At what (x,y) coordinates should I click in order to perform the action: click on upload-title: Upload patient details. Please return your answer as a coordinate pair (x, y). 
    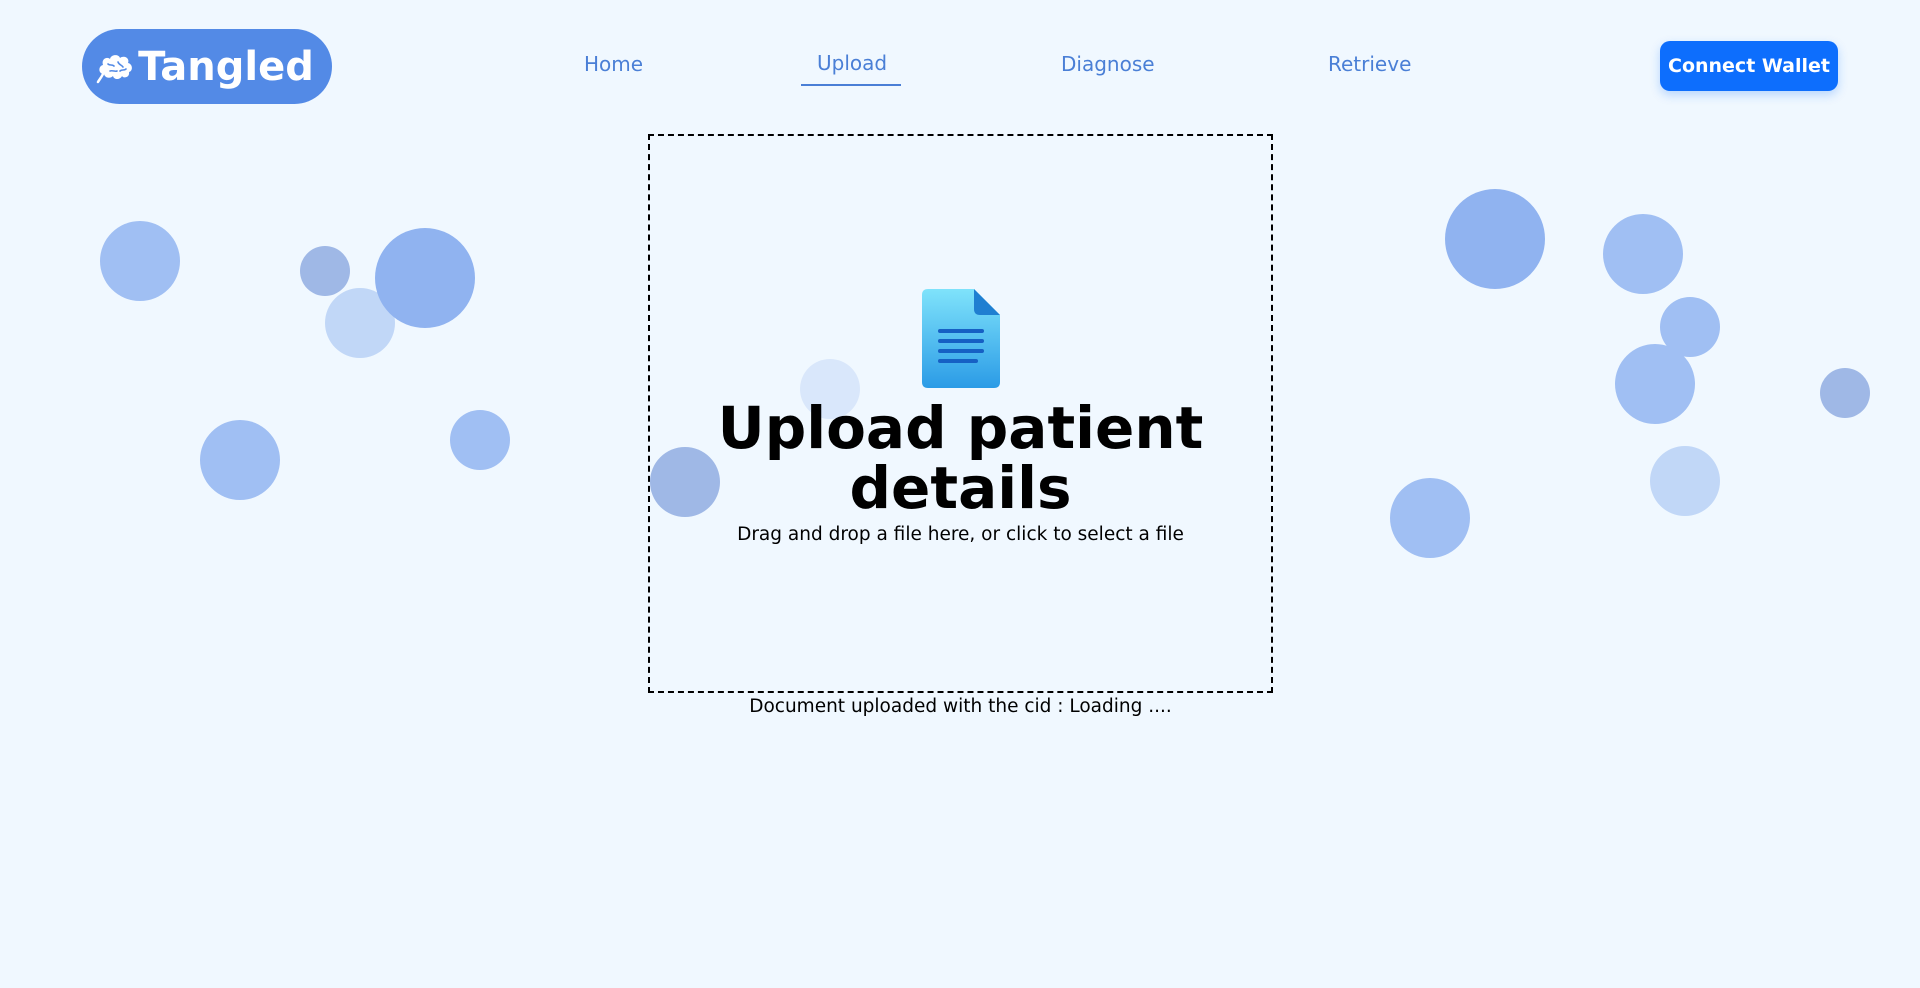
    Looking at the image, I should click on (960, 458).